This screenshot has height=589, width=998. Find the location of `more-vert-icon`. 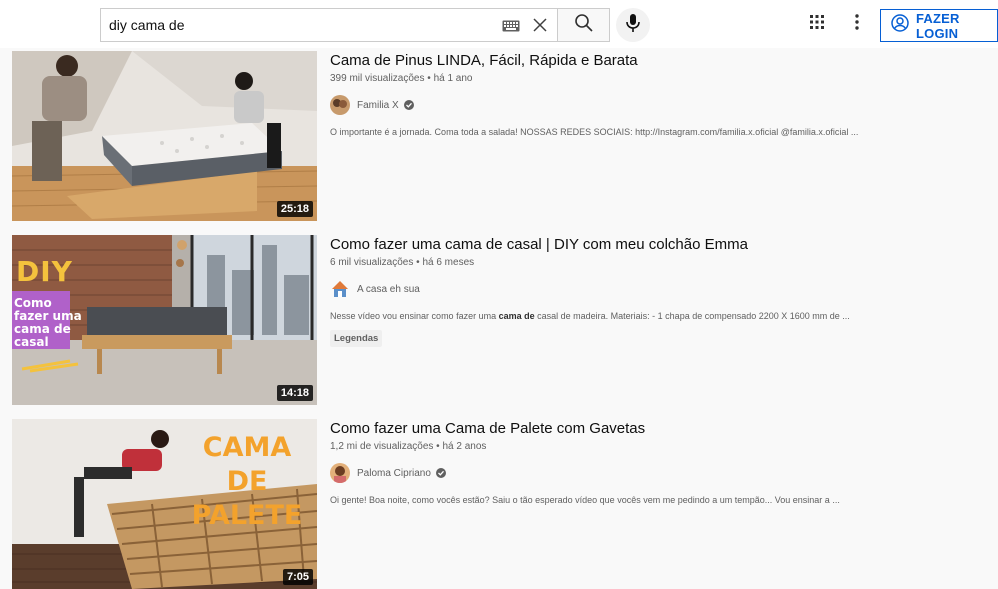

more-vert-icon is located at coordinates (857, 24).